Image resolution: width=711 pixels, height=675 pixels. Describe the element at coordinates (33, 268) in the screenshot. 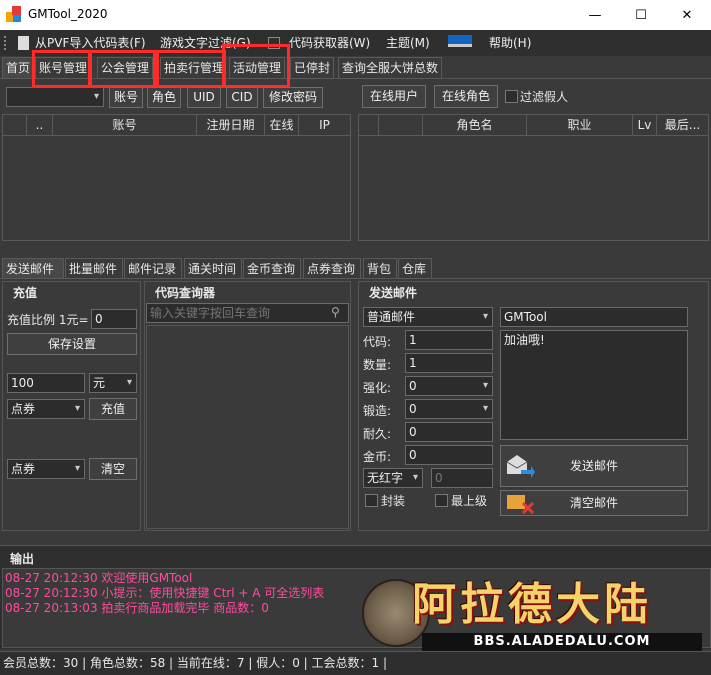

I see `tab-send-mail: 发送邮件` at that location.